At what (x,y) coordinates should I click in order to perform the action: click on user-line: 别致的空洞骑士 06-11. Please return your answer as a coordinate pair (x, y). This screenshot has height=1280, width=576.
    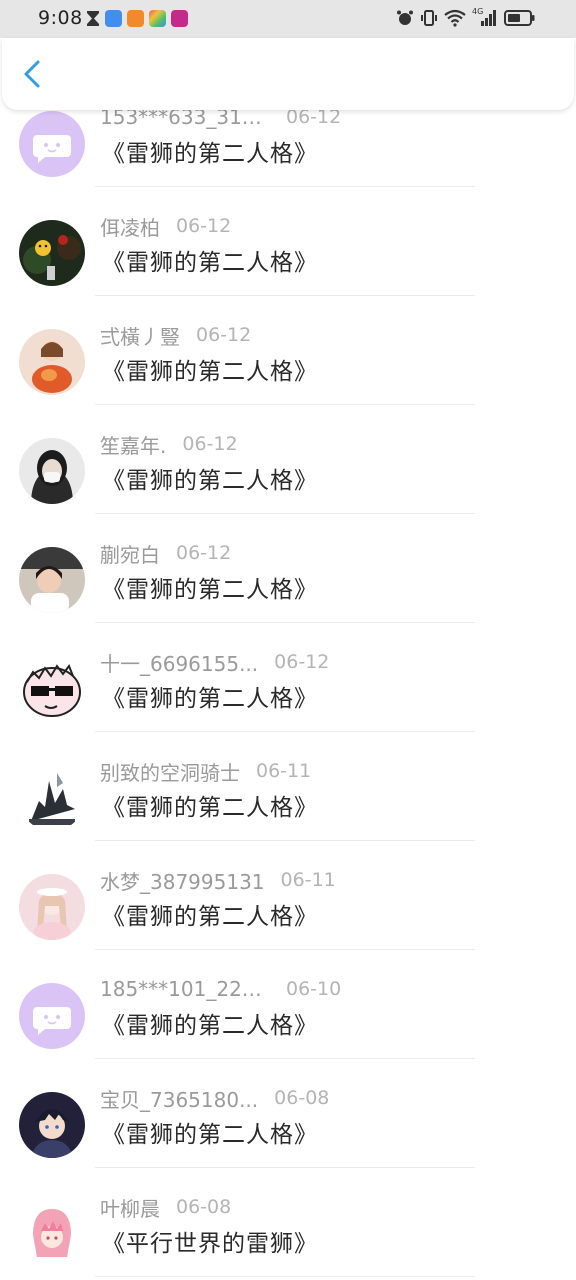
    Looking at the image, I should click on (206, 771).